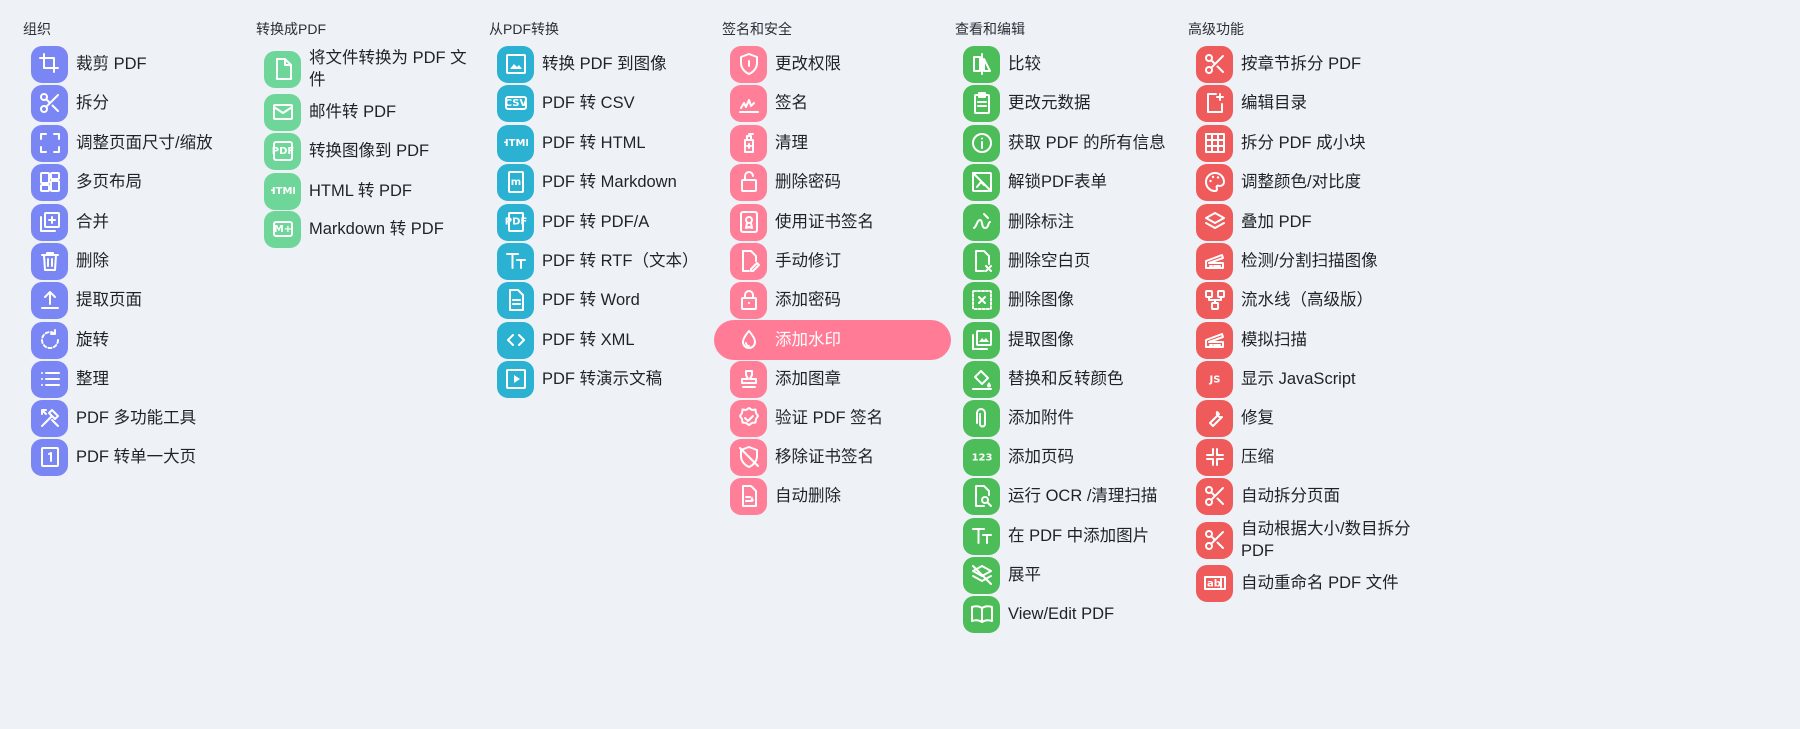  I want to click on tool-item-advanced-4: 叠加 PDF, so click(1298, 222).